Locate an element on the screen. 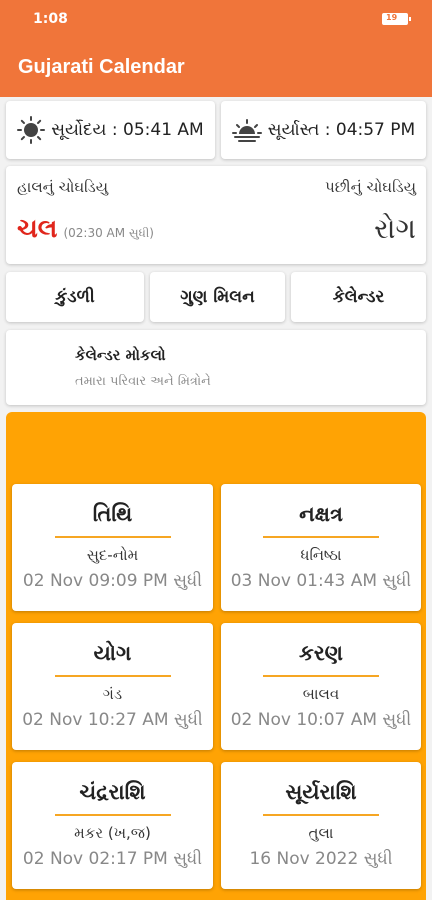 This screenshot has height=900, width=432. send-calendar-card: કેલેન્ડર મોકલો તમારા પરિવાર અને મિત્રોને is located at coordinates (216, 367).